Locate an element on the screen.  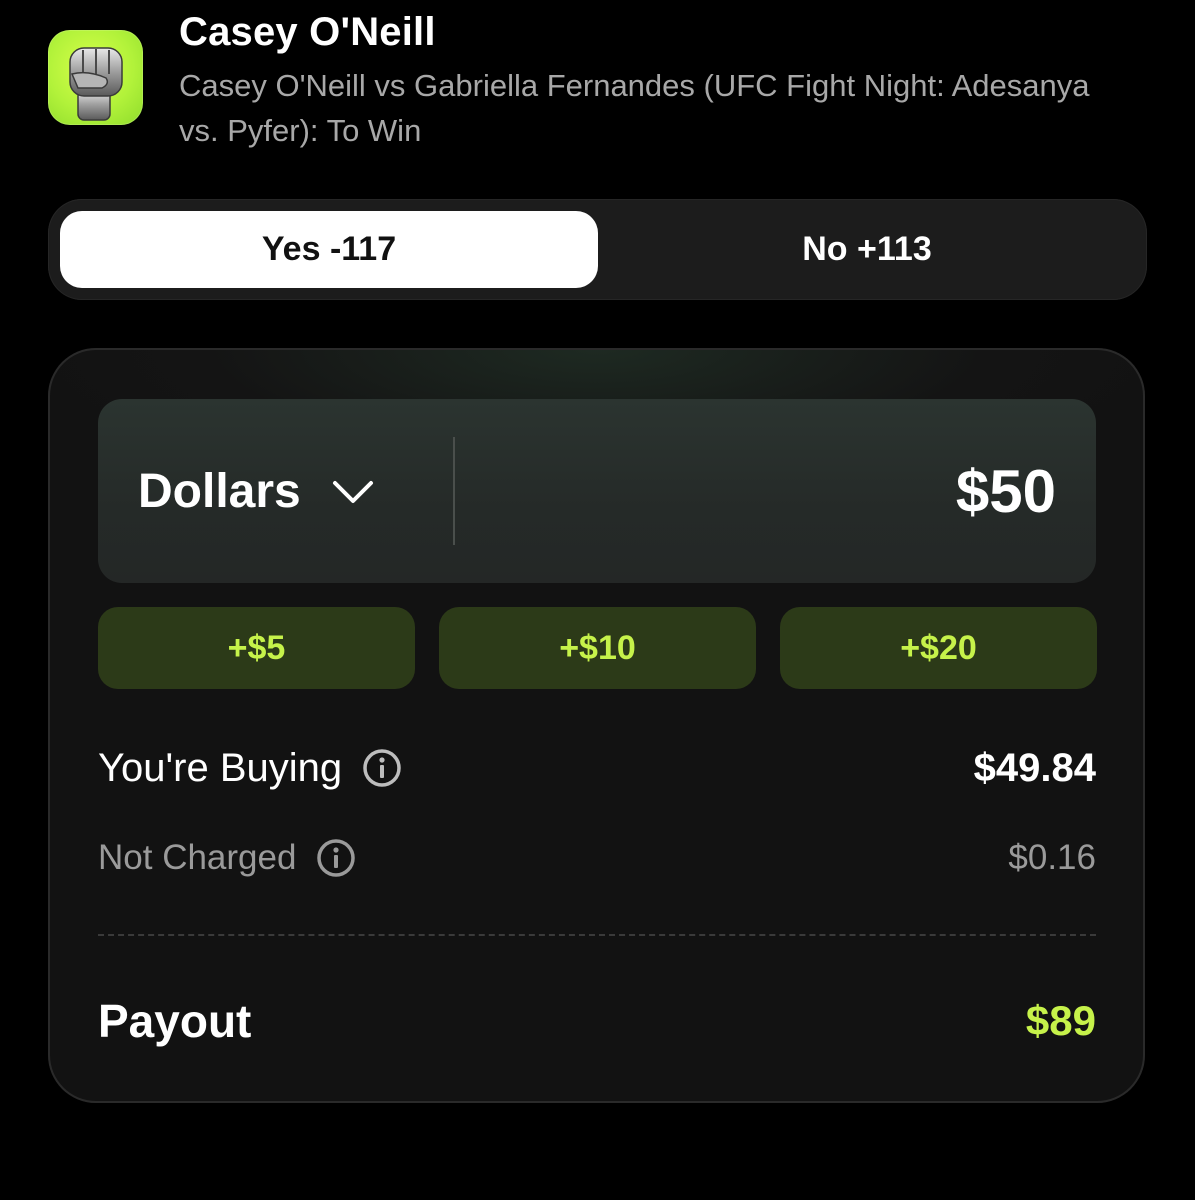
add-20-button: +$20 is located at coordinates (938, 648).